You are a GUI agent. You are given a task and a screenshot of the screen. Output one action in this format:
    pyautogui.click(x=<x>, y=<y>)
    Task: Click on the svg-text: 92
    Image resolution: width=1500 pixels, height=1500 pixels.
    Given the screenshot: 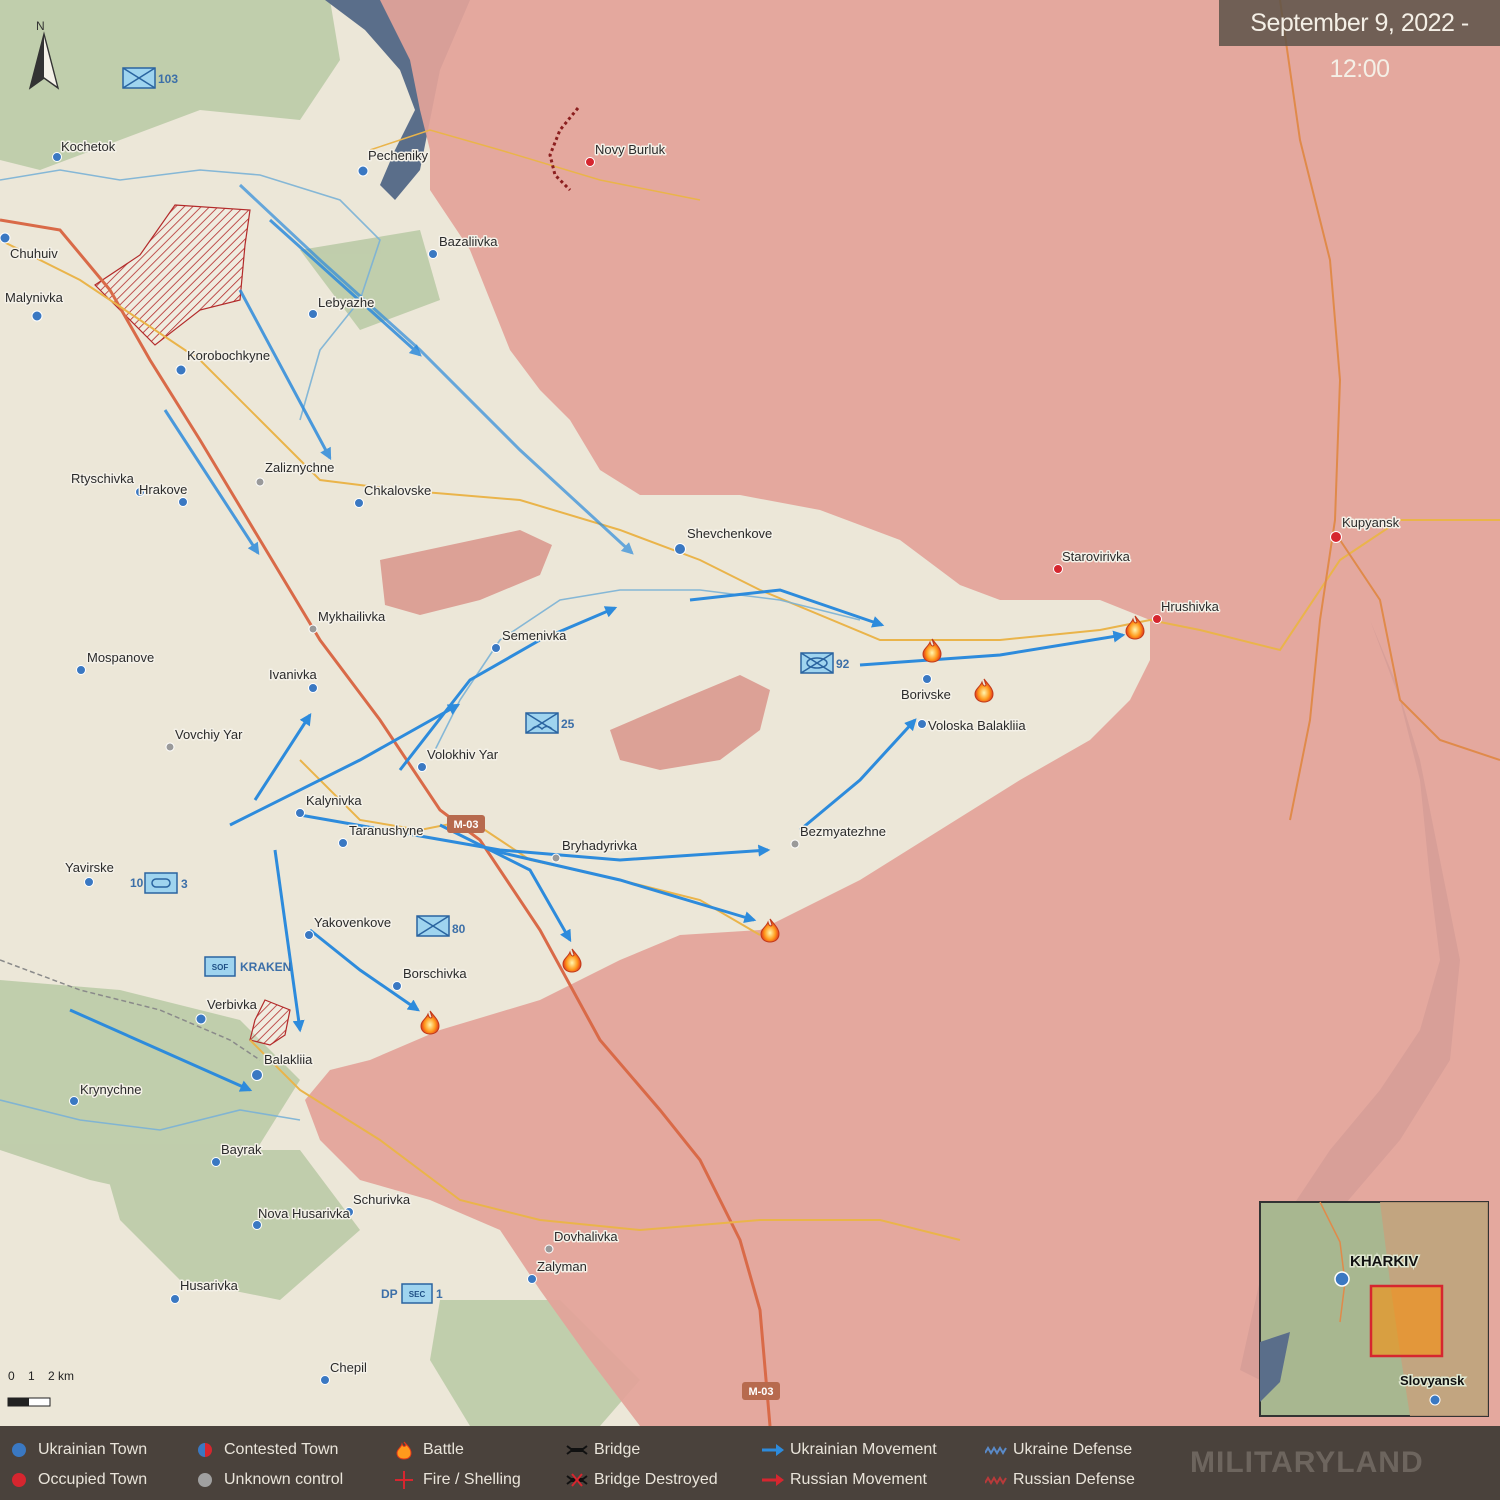 What is the action you would take?
    pyautogui.click(x=843, y=664)
    